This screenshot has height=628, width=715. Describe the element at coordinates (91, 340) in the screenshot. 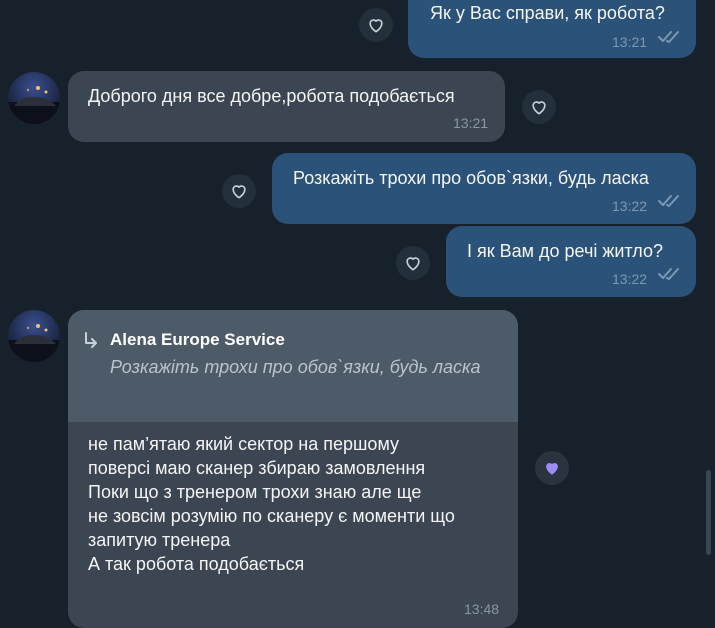

I see `reply-arrow-icon` at that location.